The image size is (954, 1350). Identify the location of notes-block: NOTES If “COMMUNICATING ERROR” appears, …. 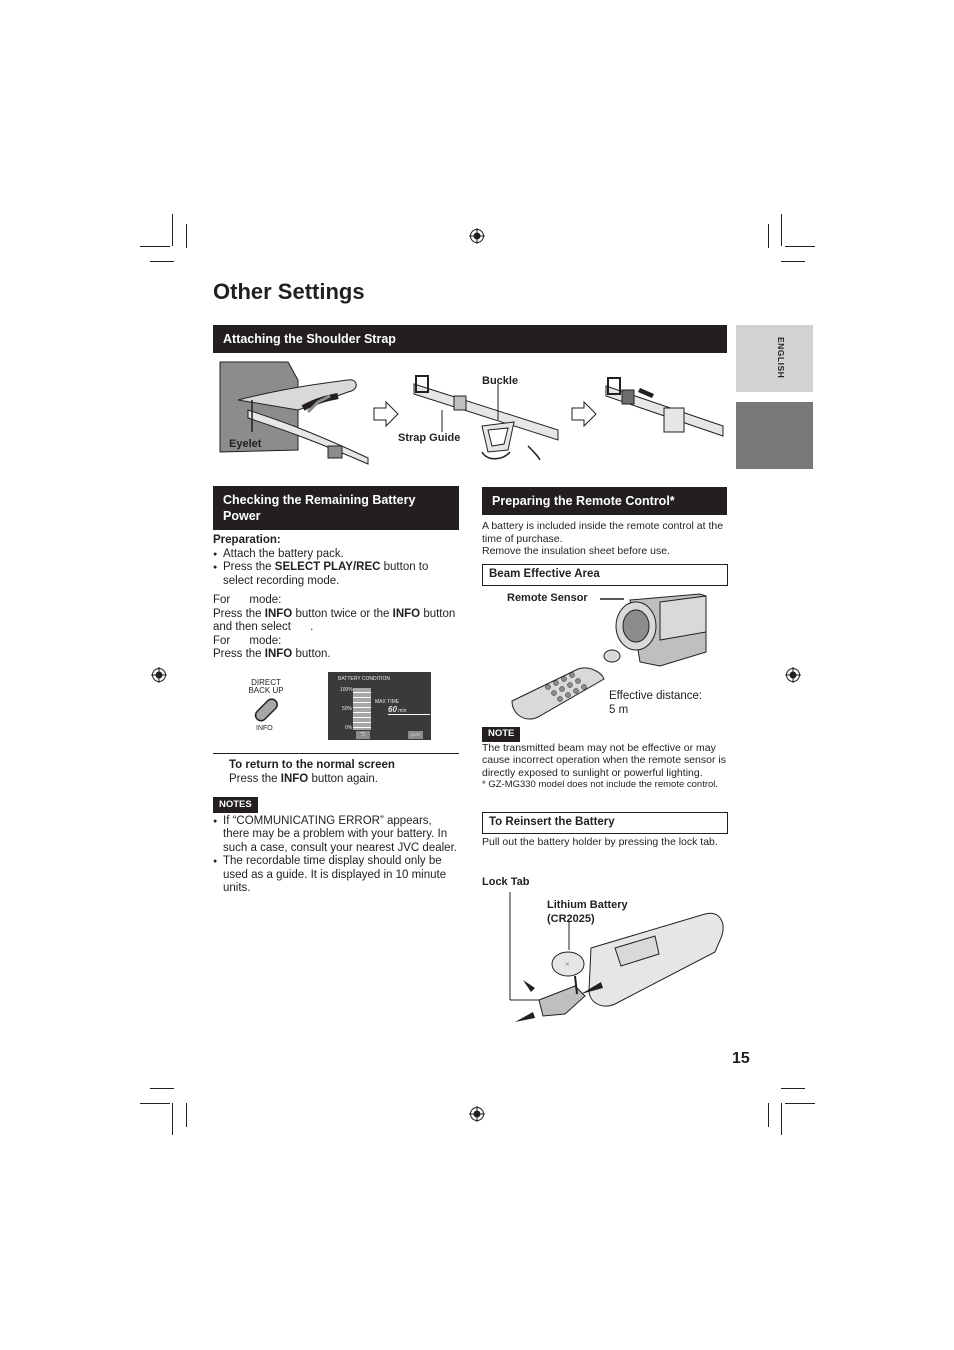
(336, 846).